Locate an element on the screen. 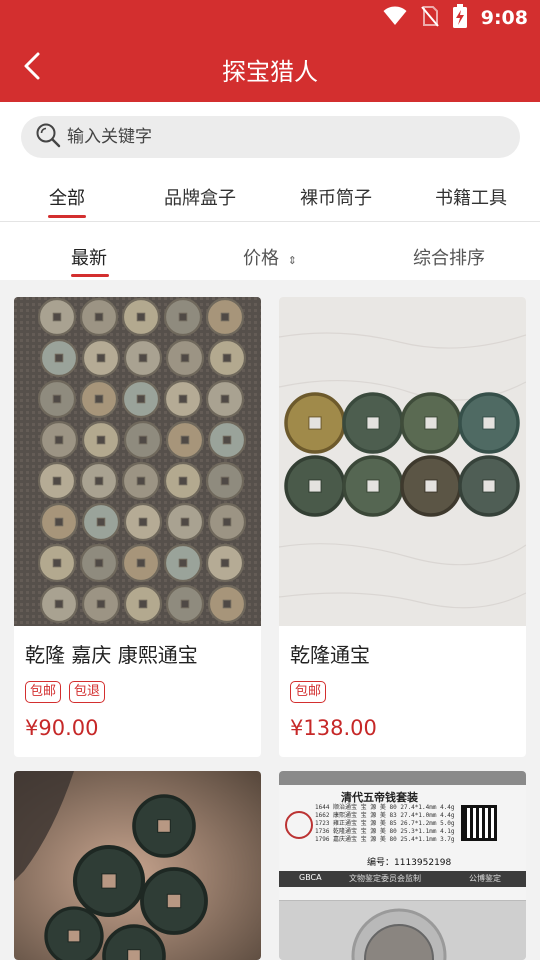 This screenshot has width=540, height=960. sort-latest: 最新 is located at coordinates (89, 257).